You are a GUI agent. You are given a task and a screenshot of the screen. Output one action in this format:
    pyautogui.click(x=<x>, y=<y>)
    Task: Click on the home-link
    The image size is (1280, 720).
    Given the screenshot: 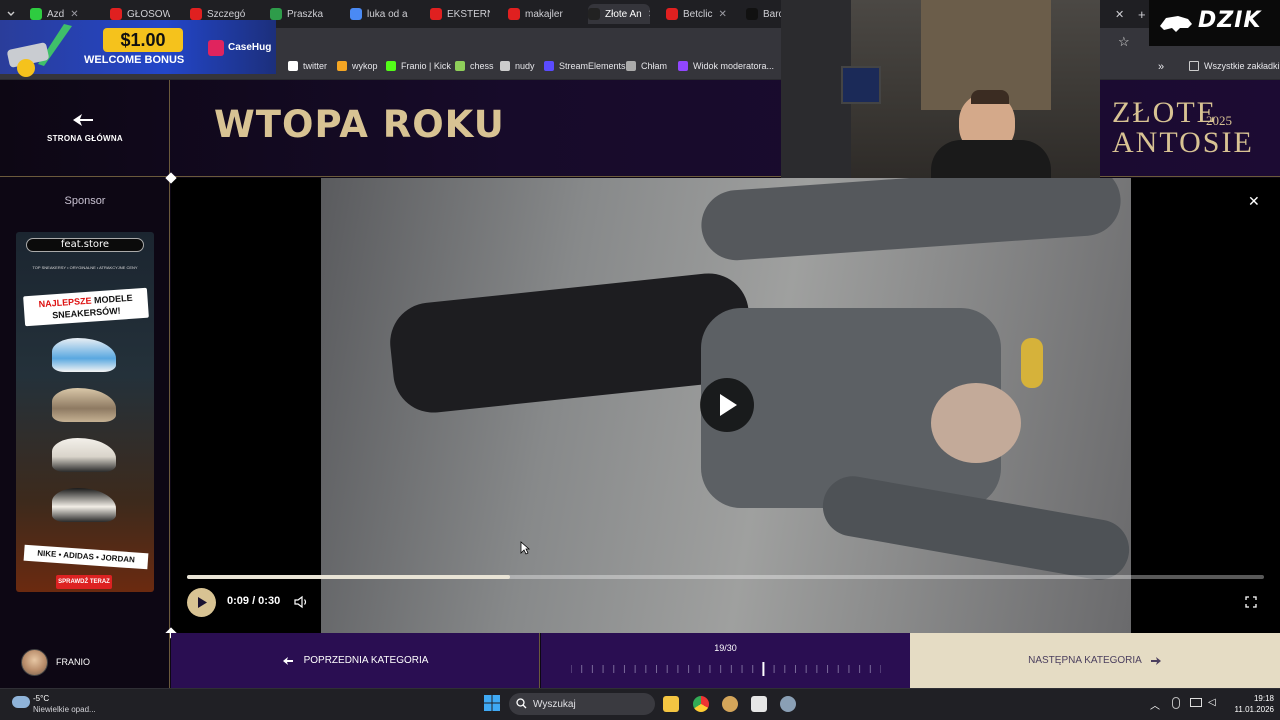 What is the action you would take?
    pyautogui.click(x=85, y=128)
    